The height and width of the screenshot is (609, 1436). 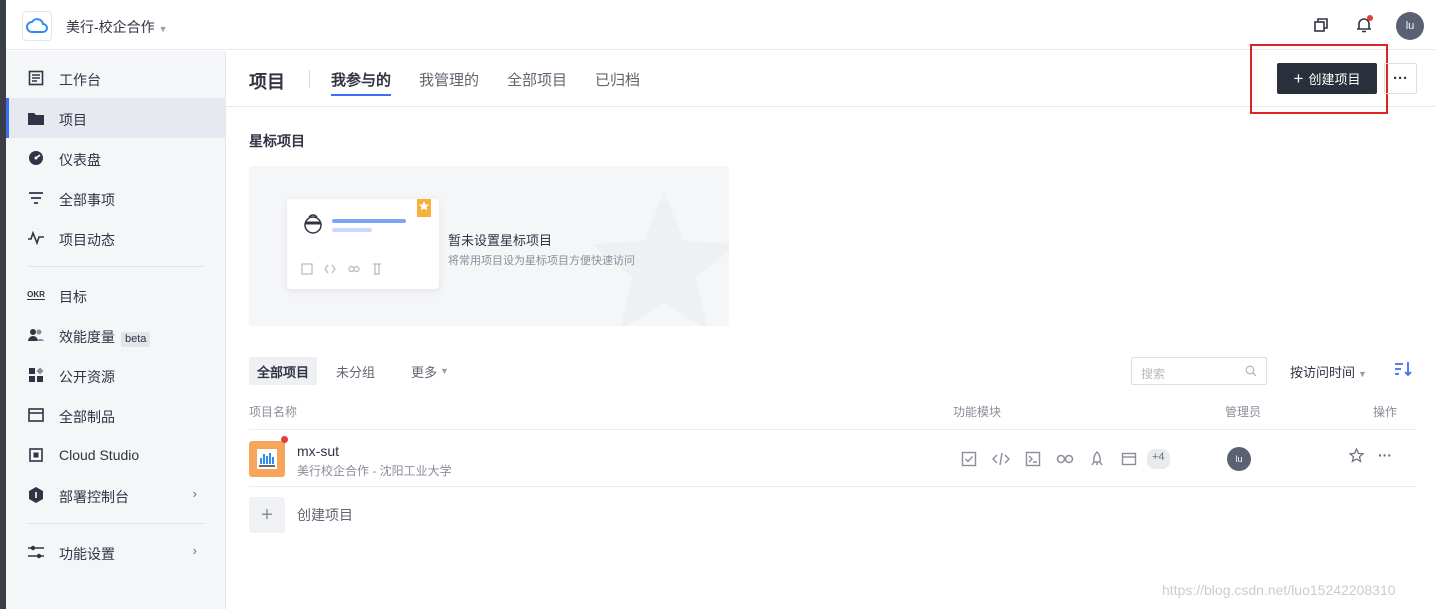 I want to click on sidebar-item-metrics: 效能度量 beta, so click(x=115, y=335).